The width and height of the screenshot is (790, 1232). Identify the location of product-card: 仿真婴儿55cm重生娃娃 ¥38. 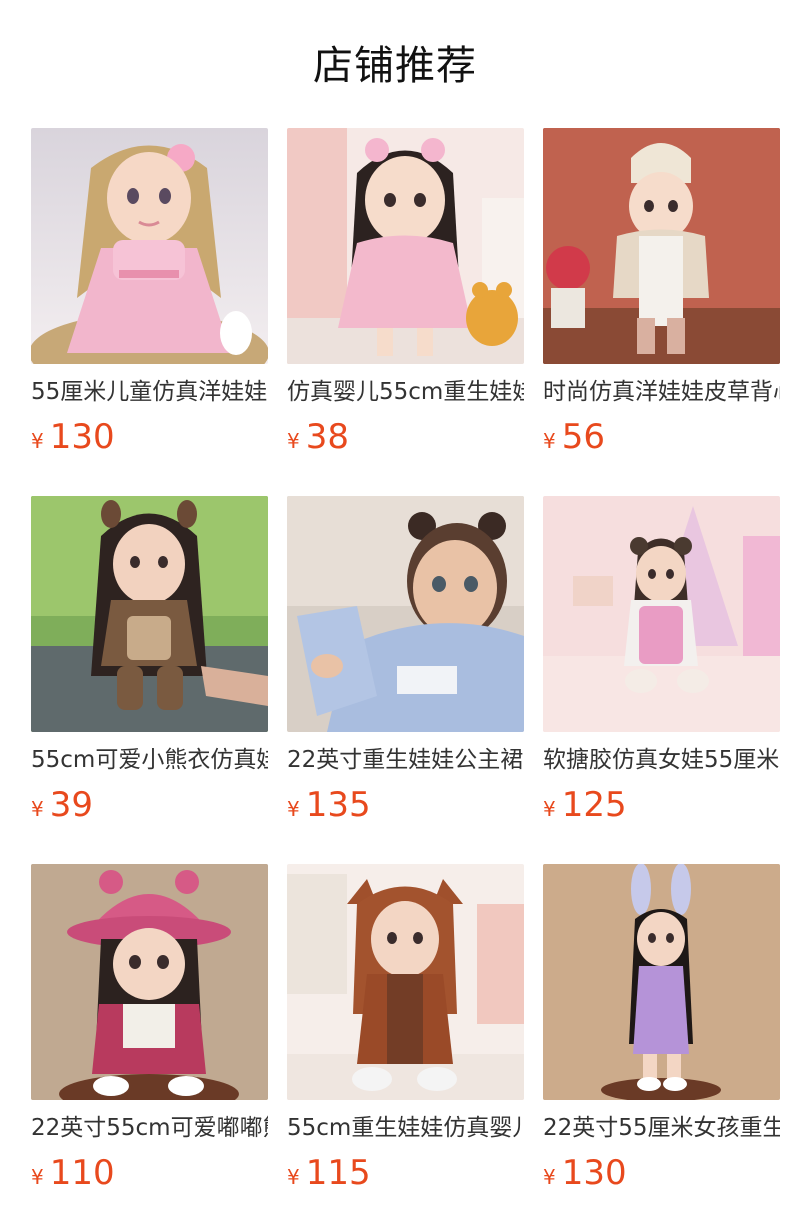
(405, 298).